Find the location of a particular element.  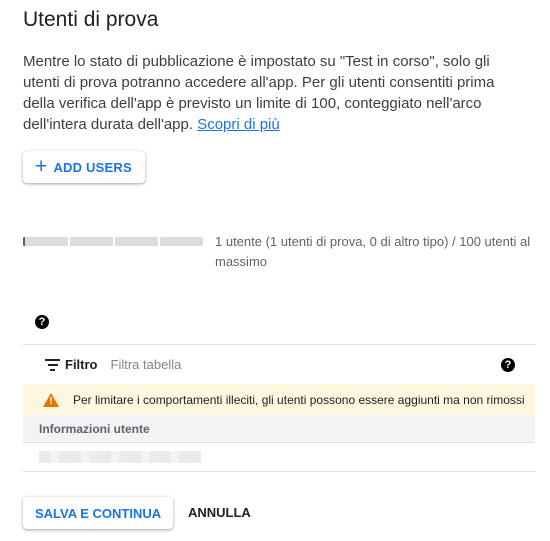

add-users-label: ADD USERS is located at coordinates (92, 167).